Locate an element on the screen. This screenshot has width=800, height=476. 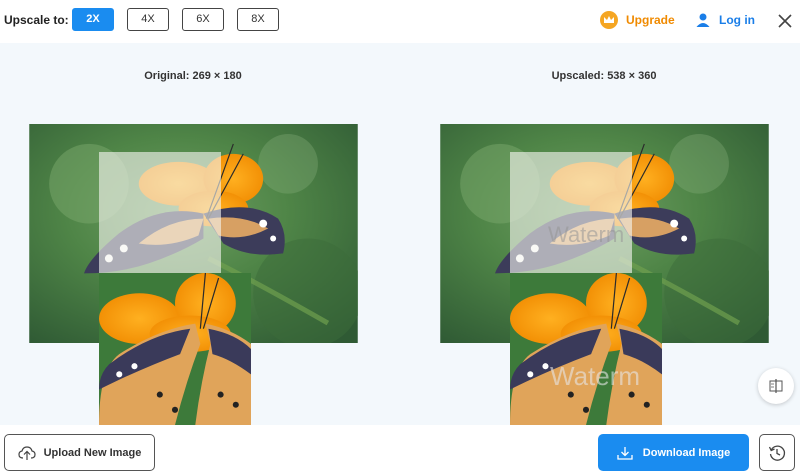
upscaled-zoom-preview: Waterm is located at coordinates (586, 349).